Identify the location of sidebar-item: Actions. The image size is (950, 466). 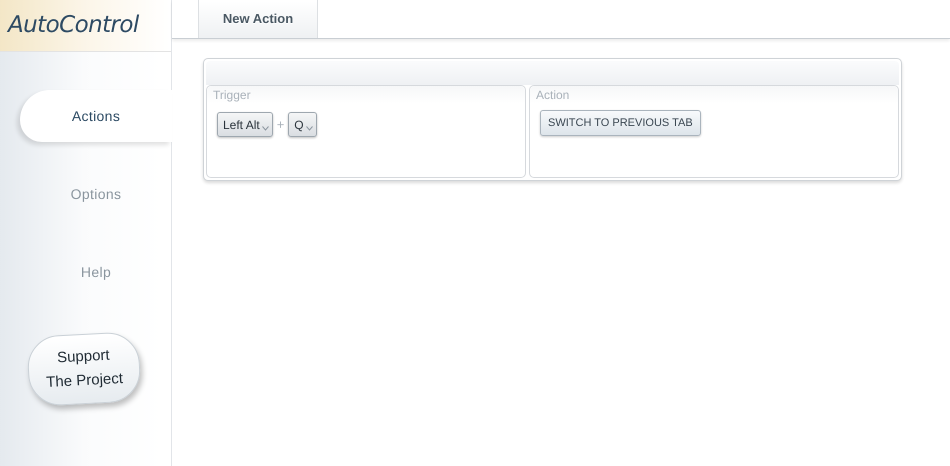
(96, 116).